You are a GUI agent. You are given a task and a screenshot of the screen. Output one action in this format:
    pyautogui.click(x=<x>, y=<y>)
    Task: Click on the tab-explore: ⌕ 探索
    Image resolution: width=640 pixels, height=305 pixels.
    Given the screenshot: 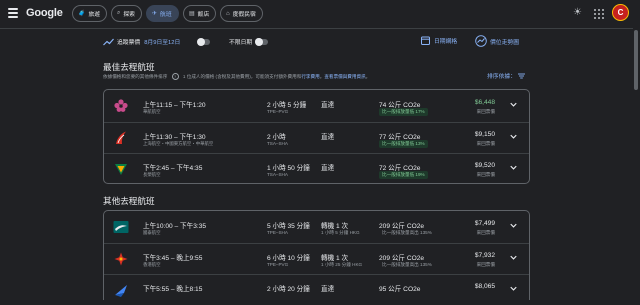 What is the action you would take?
    pyautogui.click(x=126, y=13)
    